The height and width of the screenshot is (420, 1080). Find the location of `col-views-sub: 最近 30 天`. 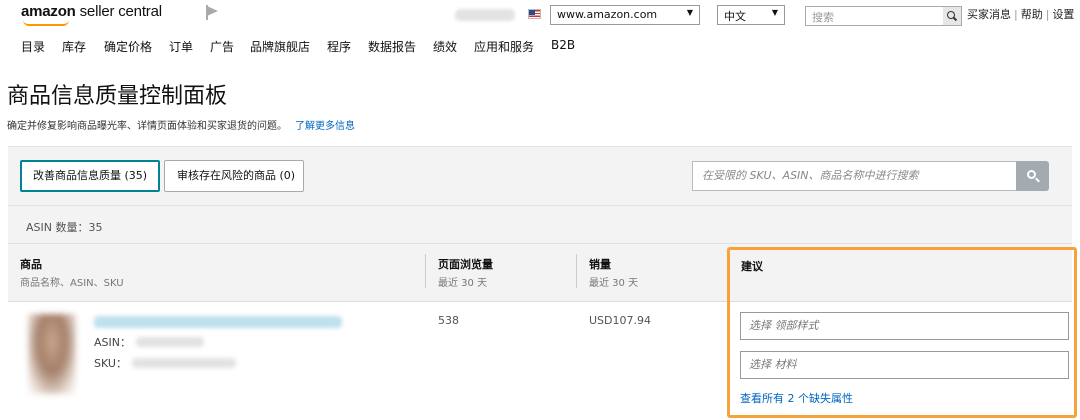

col-views-sub: 最近 30 天 is located at coordinates (463, 283).